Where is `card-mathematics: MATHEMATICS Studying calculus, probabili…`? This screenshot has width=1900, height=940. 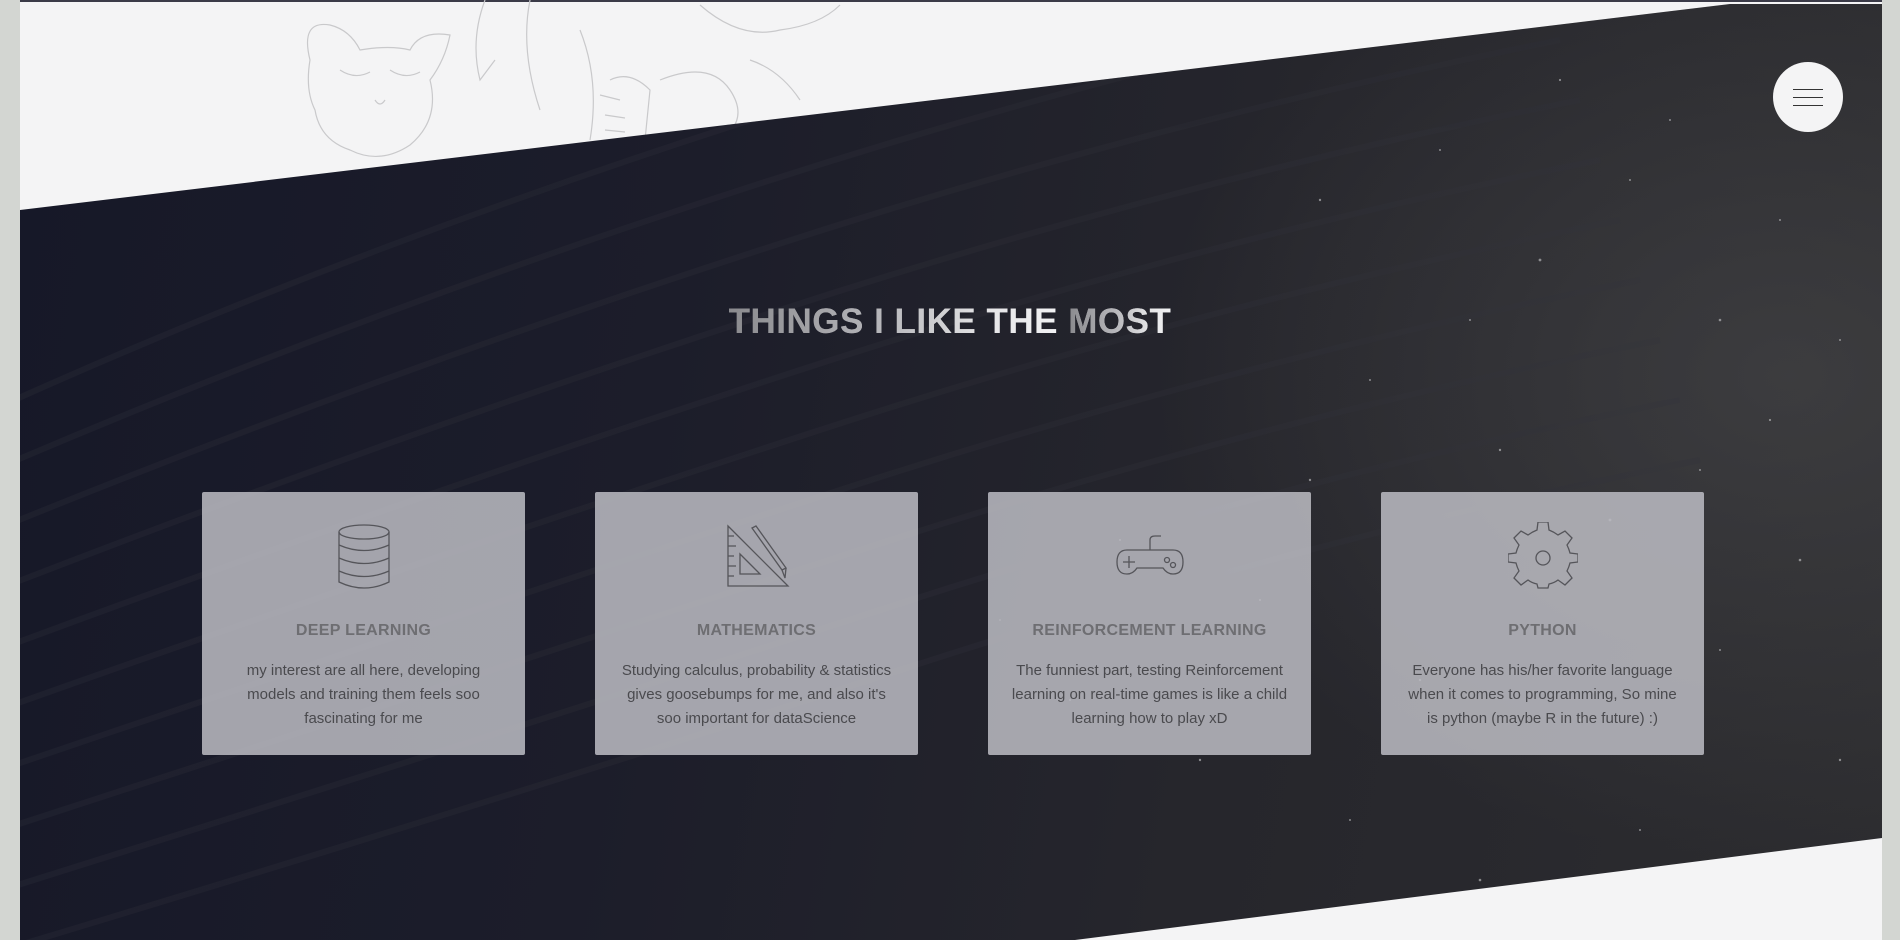 card-mathematics: MATHEMATICS Studying calculus, probabili… is located at coordinates (756, 623).